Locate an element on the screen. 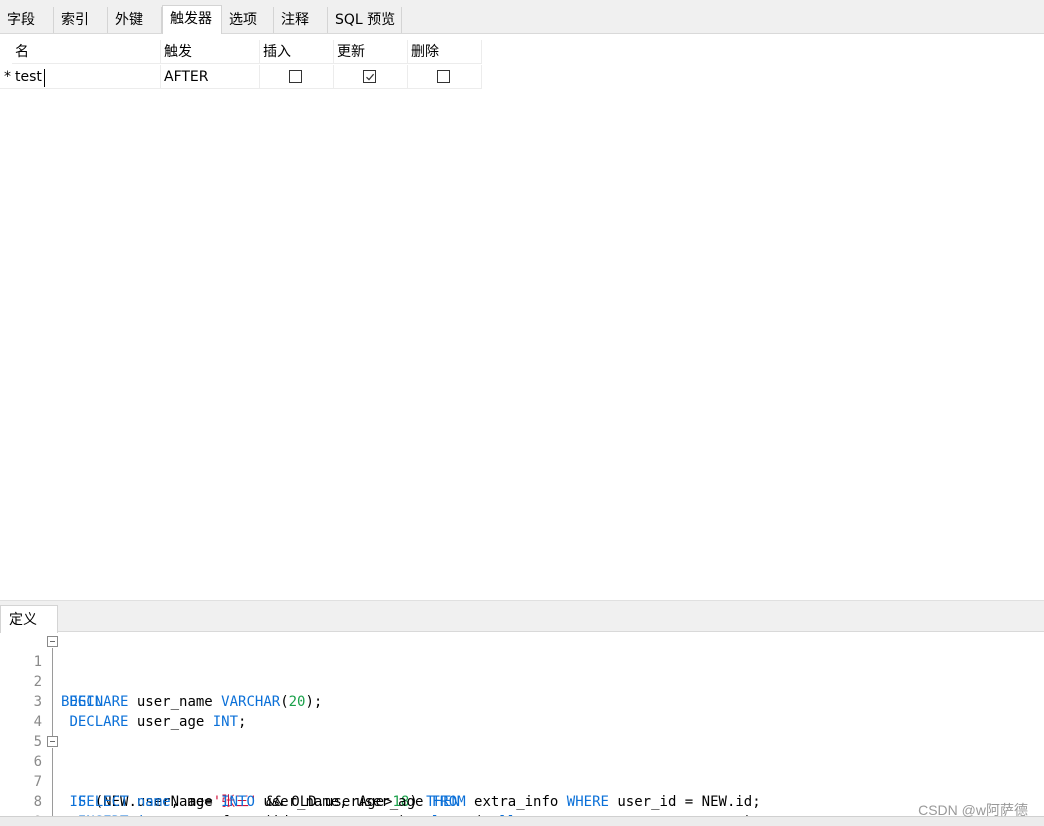 This screenshot has height=826, width=1044. header-update: 更新 is located at coordinates (371, 52).